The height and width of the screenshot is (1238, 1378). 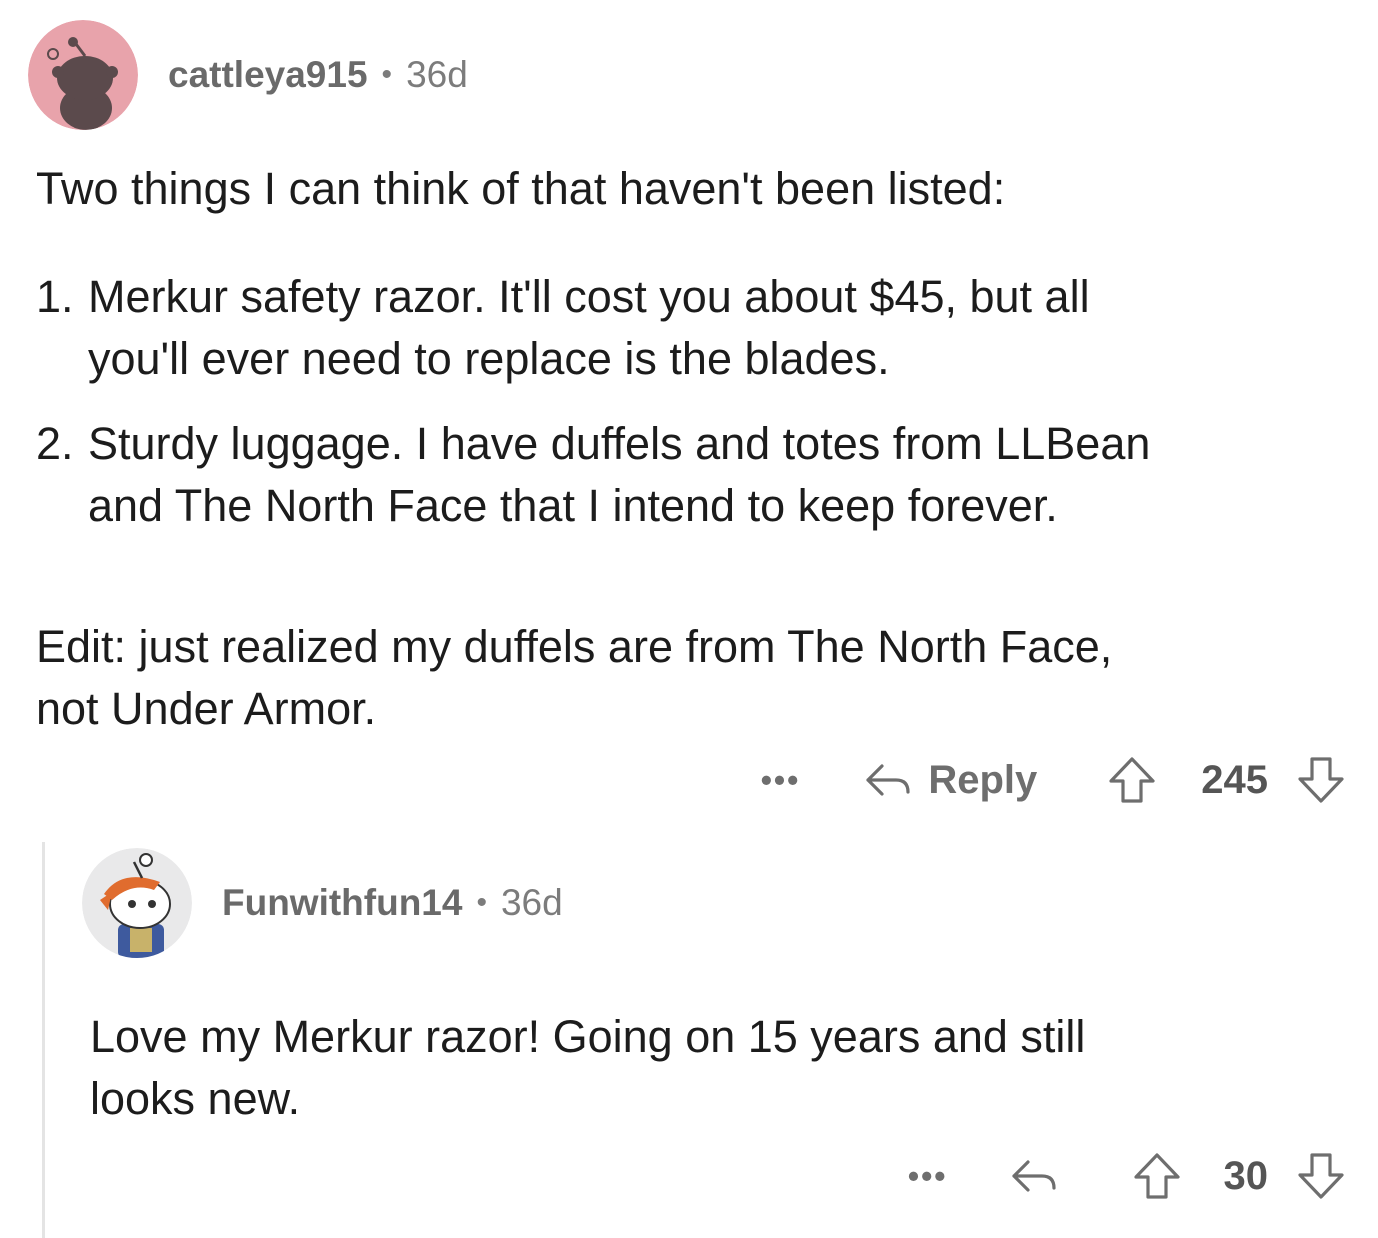 What do you see at coordinates (1246, 1175) in the screenshot?
I see `vote-score: 30` at bounding box center [1246, 1175].